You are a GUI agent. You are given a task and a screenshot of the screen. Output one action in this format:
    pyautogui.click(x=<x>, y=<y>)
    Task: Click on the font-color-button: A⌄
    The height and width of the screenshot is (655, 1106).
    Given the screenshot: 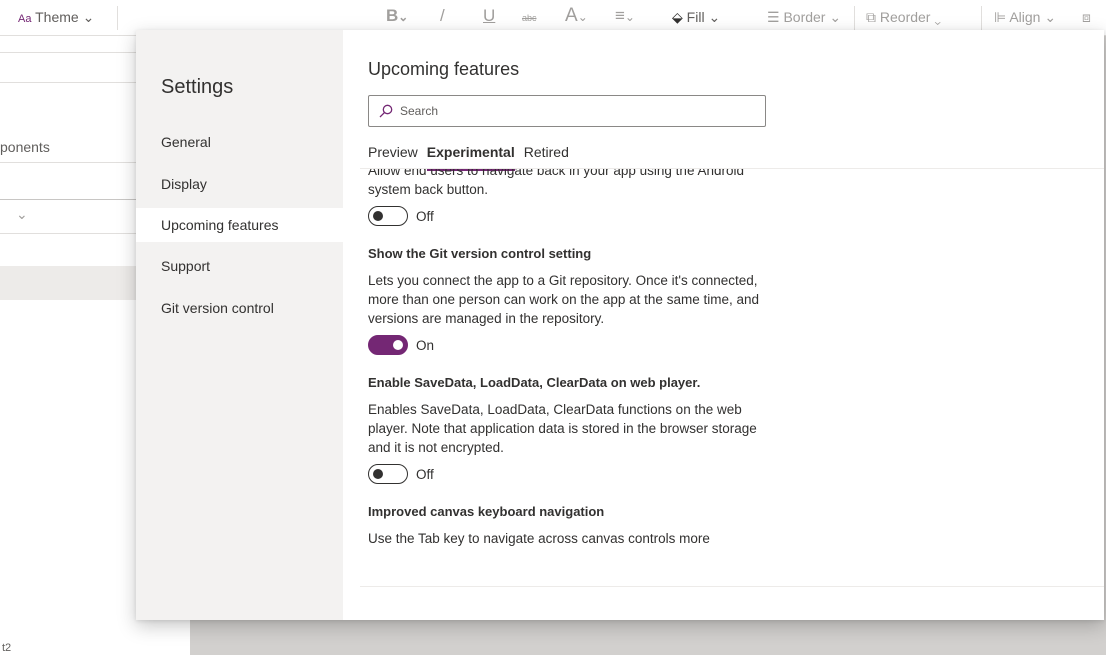 What is the action you would take?
    pyautogui.click(x=576, y=16)
    